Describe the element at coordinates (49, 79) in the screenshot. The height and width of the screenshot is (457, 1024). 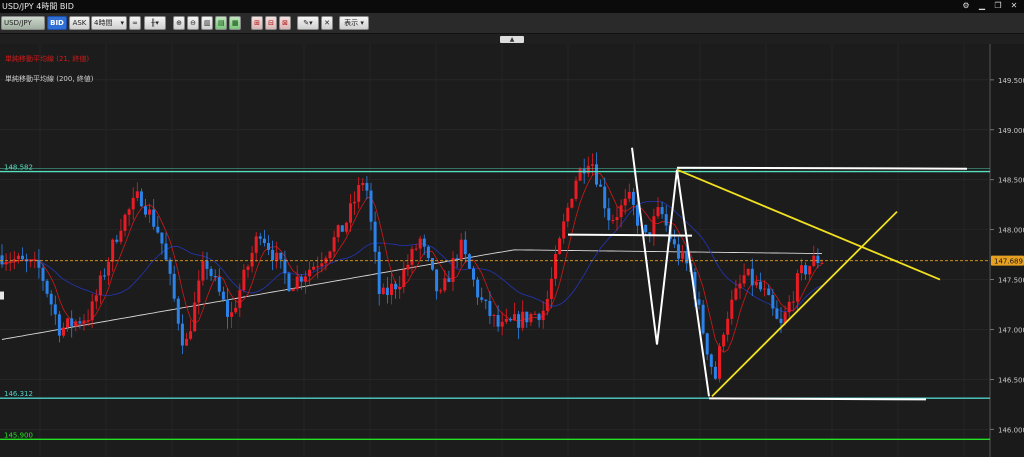
I see `legend-ma-long: 単純移動平均線 (200, 終値)` at that location.